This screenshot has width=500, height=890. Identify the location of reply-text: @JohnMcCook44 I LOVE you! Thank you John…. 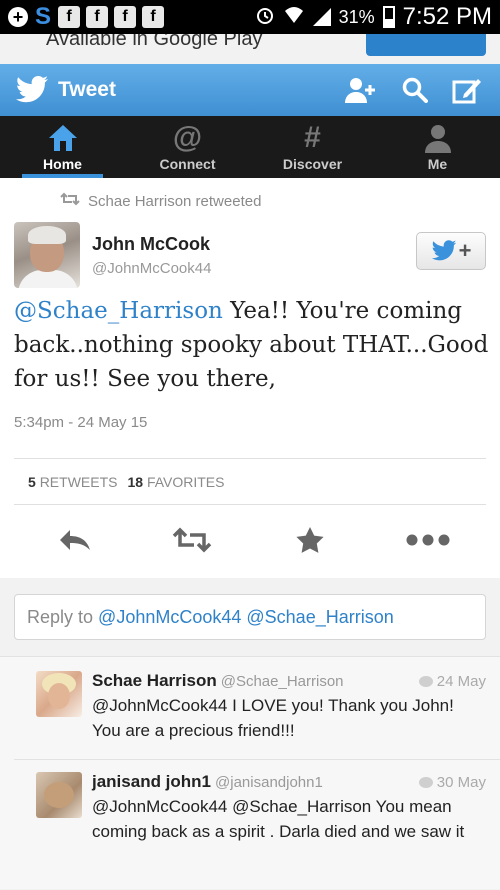
(273, 718).